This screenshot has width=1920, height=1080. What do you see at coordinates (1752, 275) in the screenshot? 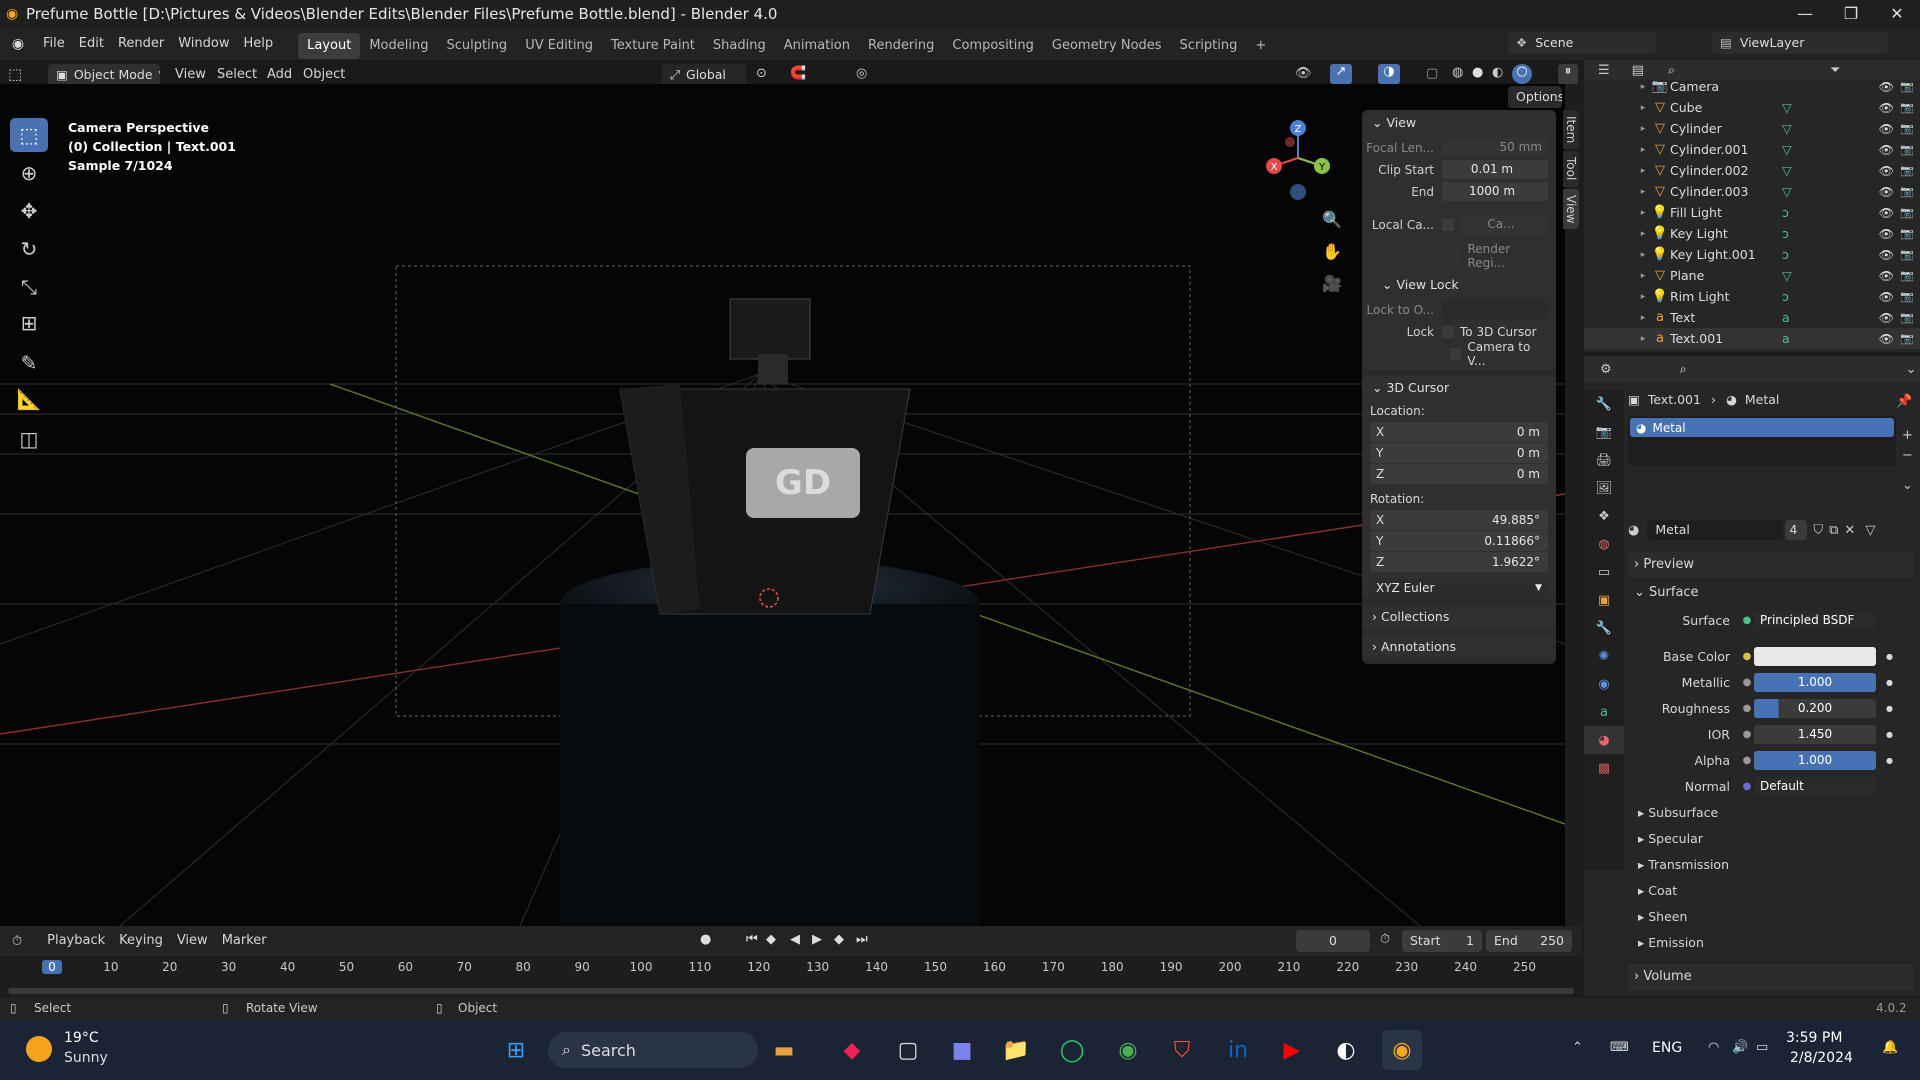
I see `outliner-item-plane: ▸ ▽ Plane ▽ 👁 📷` at bounding box center [1752, 275].